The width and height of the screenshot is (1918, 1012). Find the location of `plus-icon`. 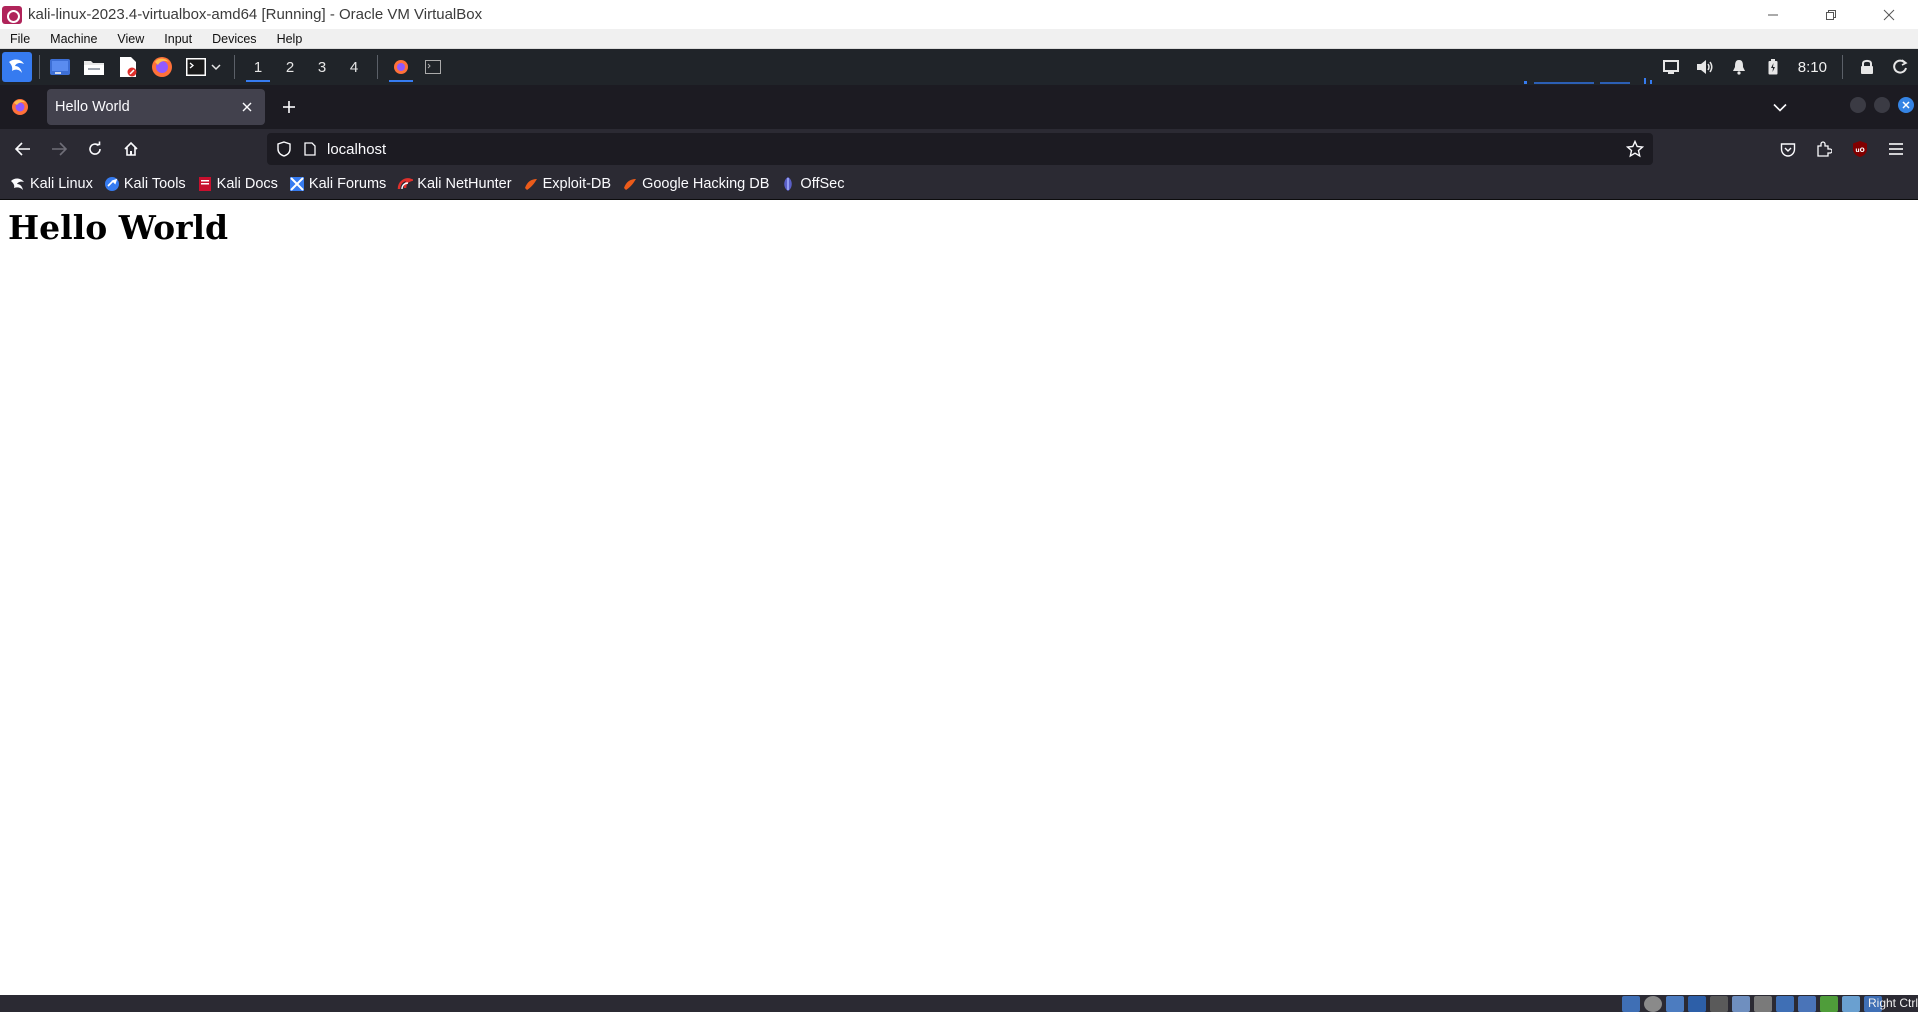

plus-icon is located at coordinates (289, 107).